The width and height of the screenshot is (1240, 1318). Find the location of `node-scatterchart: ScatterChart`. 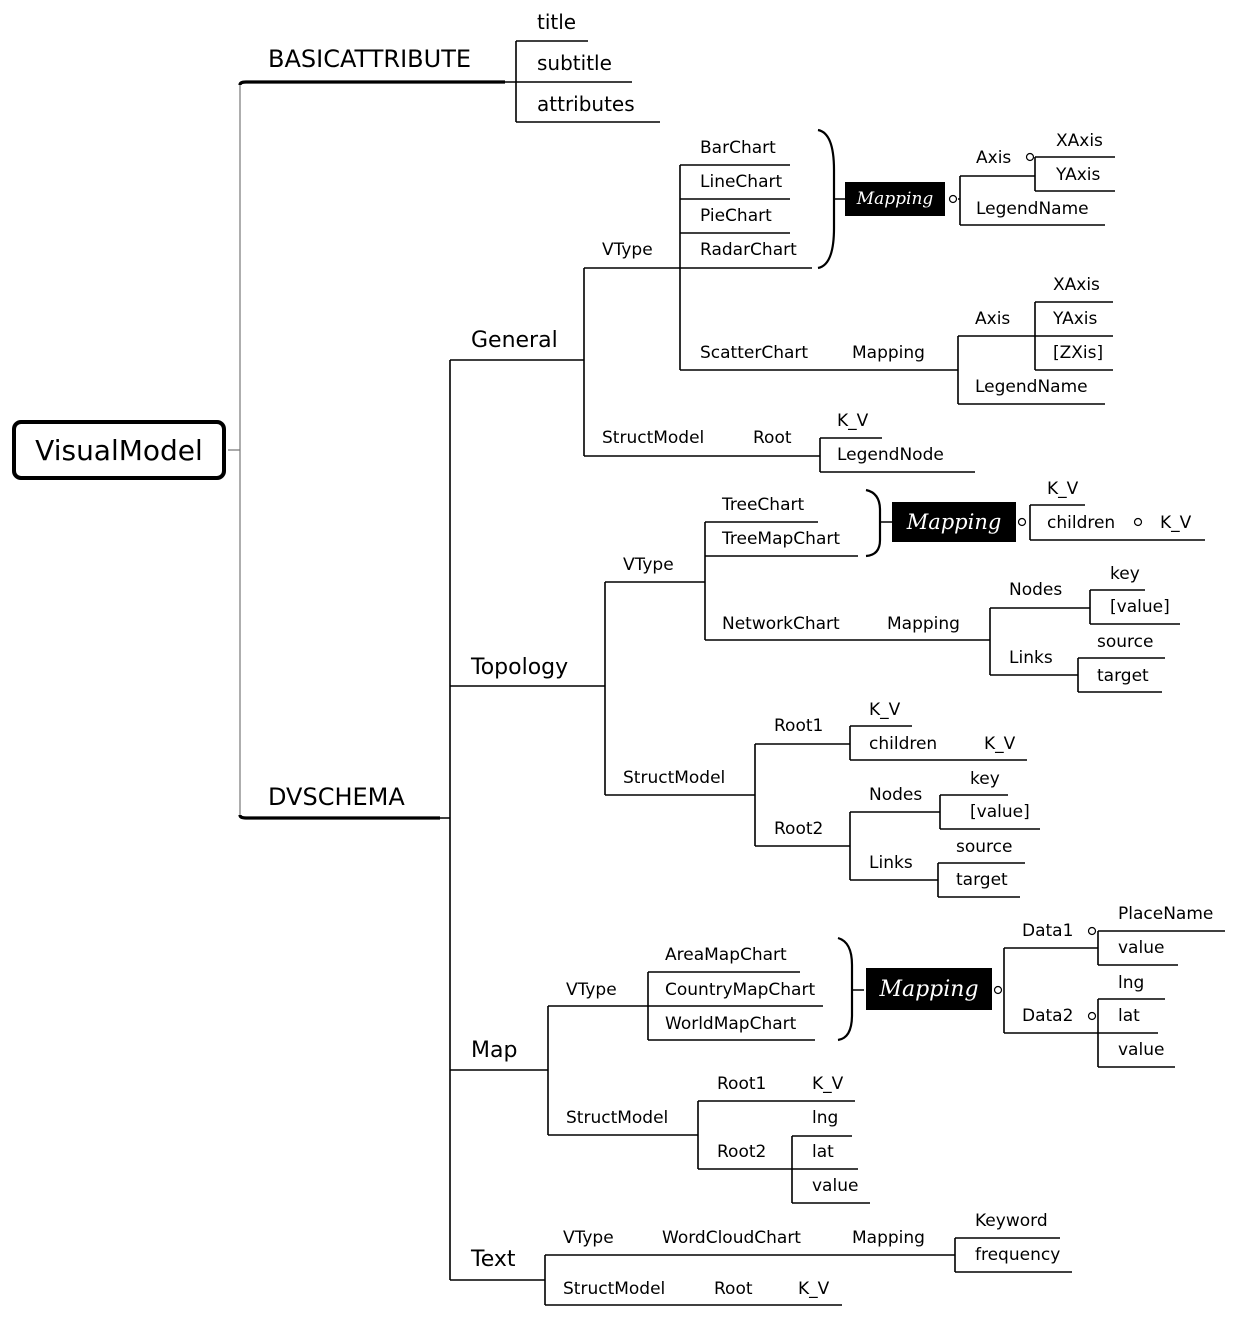

node-scatterchart: ScatterChart is located at coordinates (754, 353).